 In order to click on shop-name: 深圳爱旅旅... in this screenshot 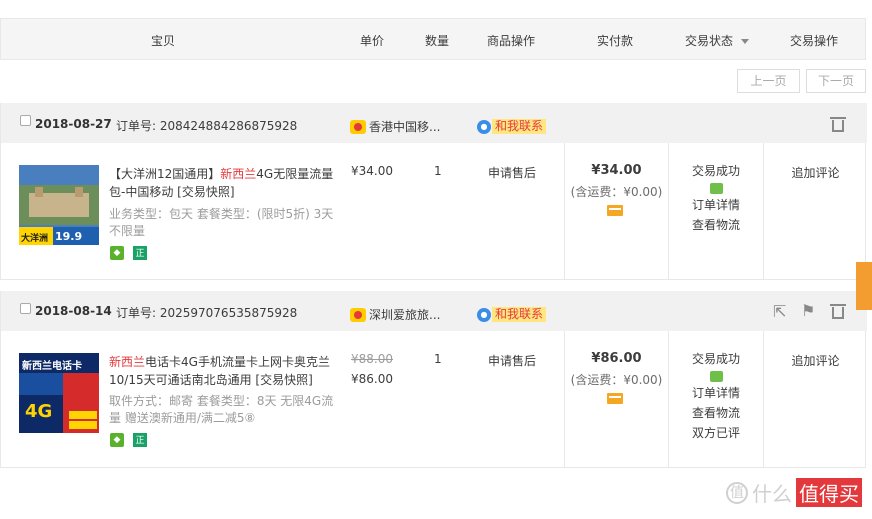, I will do `click(405, 315)`.